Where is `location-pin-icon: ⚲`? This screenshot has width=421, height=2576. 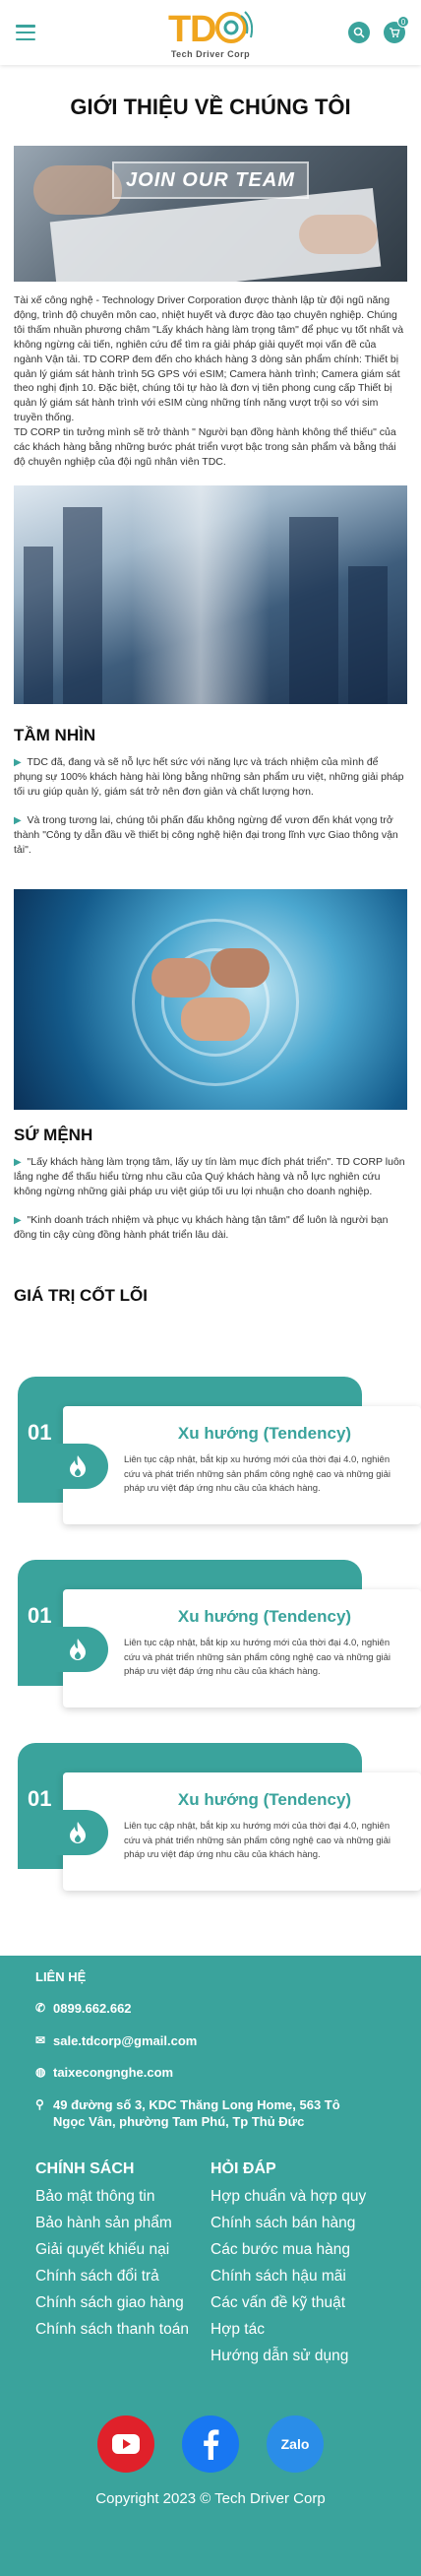 location-pin-icon: ⚲ is located at coordinates (39, 2103).